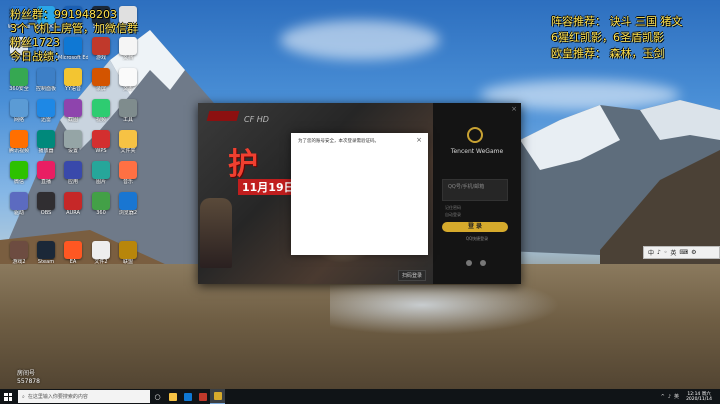  Describe the element at coordinates (46, 111) in the screenshot. I see `desktop-icon: 迅雷` at that location.